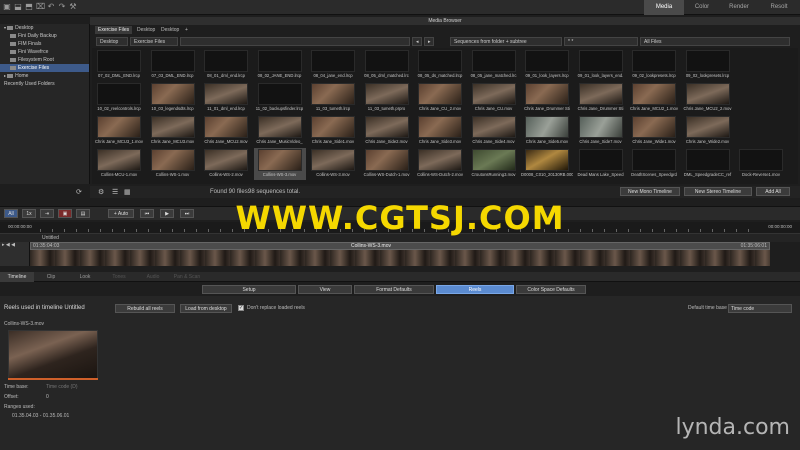  What do you see at coordinates (127, 192) in the screenshot?
I see `grid-view-icon: ▦` at bounding box center [127, 192].